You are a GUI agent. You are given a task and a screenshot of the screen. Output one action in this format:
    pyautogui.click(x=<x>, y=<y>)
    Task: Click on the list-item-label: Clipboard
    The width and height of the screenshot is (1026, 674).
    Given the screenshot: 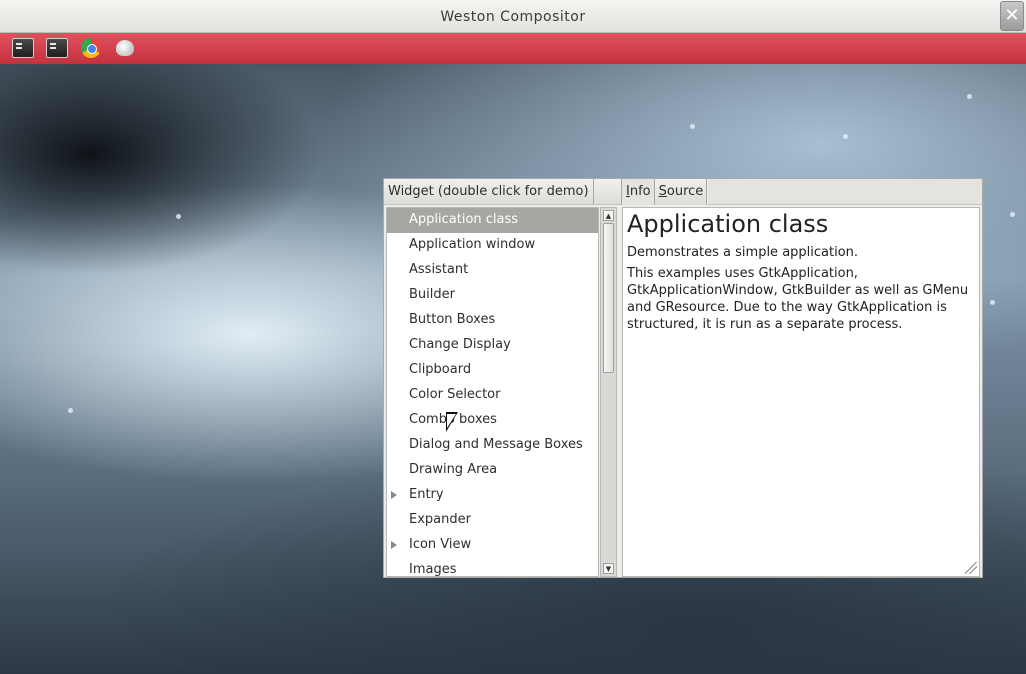 What is the action you would take?
    pyautogui.click(x=440, y=369)
    